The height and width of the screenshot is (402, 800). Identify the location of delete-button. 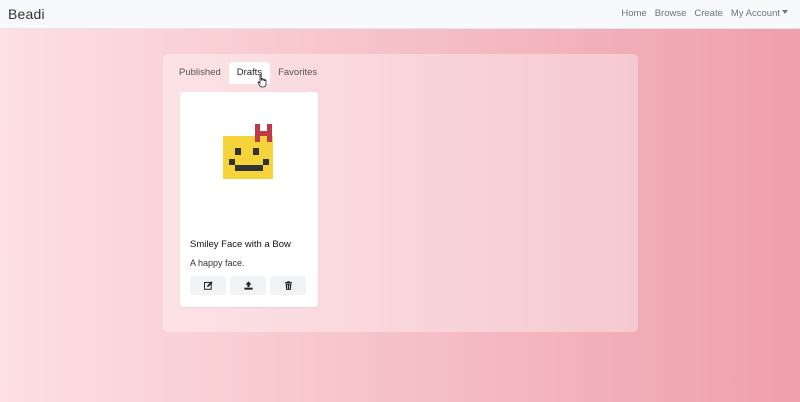
(288, 285).